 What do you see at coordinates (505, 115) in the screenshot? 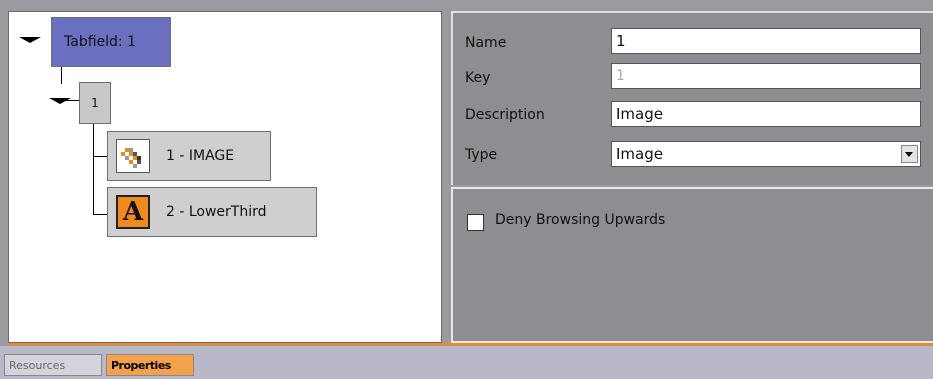
I see `description-label: Description` at bounding box center [505, 115].